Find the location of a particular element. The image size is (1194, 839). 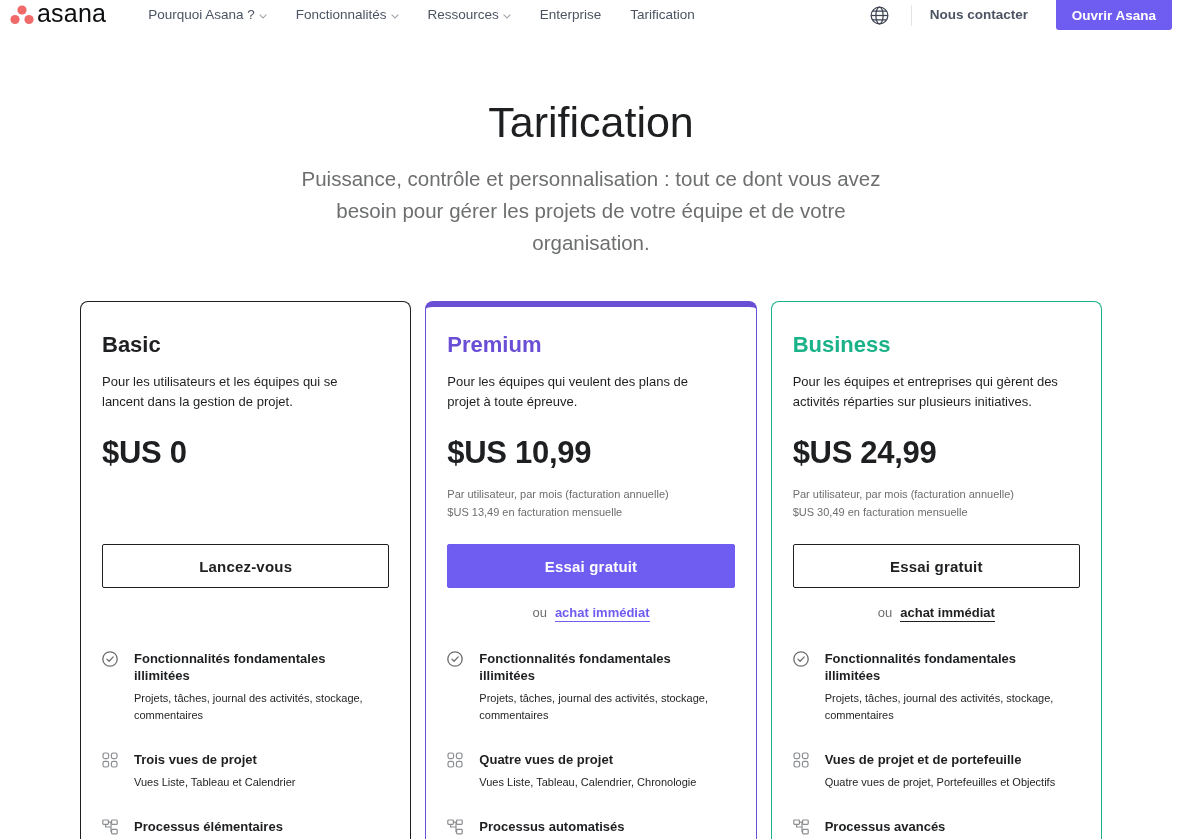

feature-detail: Quatre vues de projet, Portefeuilles et Objectifs is located at coordinates (940, 782).